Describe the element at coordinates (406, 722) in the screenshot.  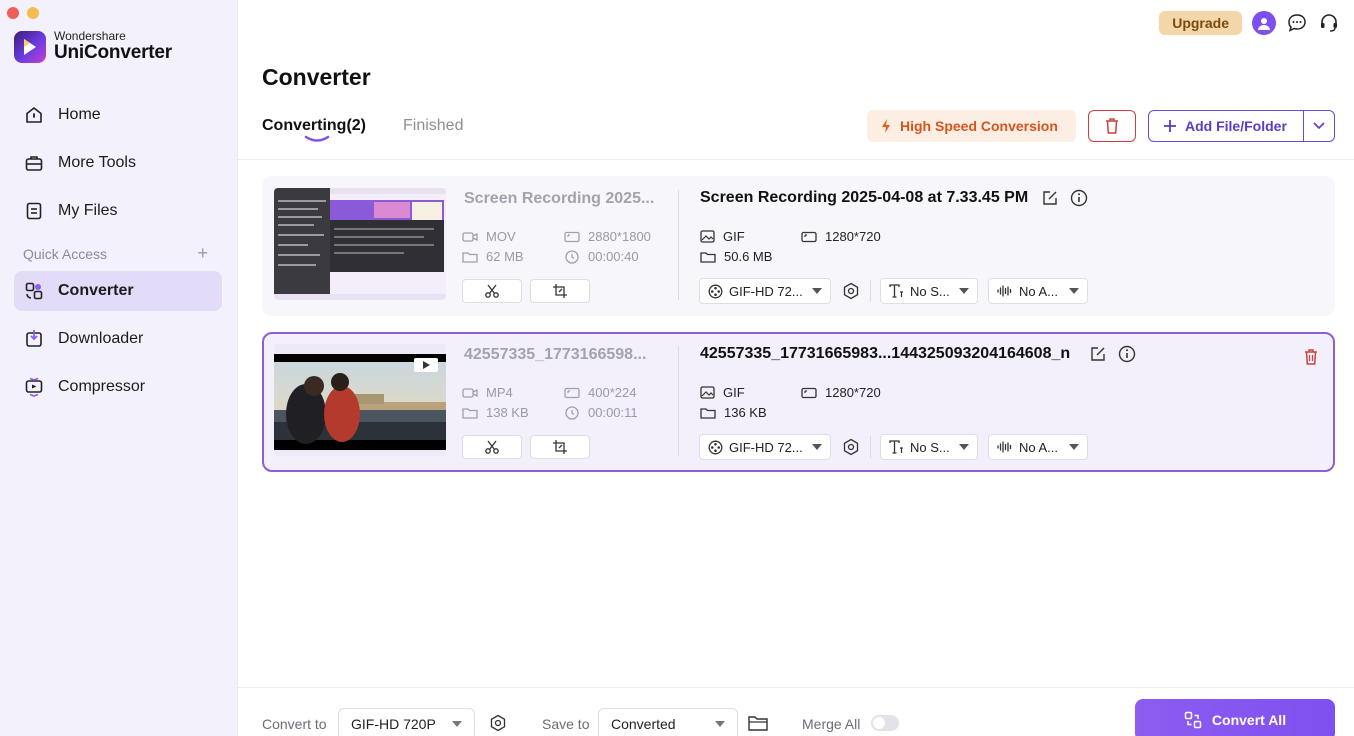
I see `convert-to-dropdown: GIF-HD 720P` at that location.